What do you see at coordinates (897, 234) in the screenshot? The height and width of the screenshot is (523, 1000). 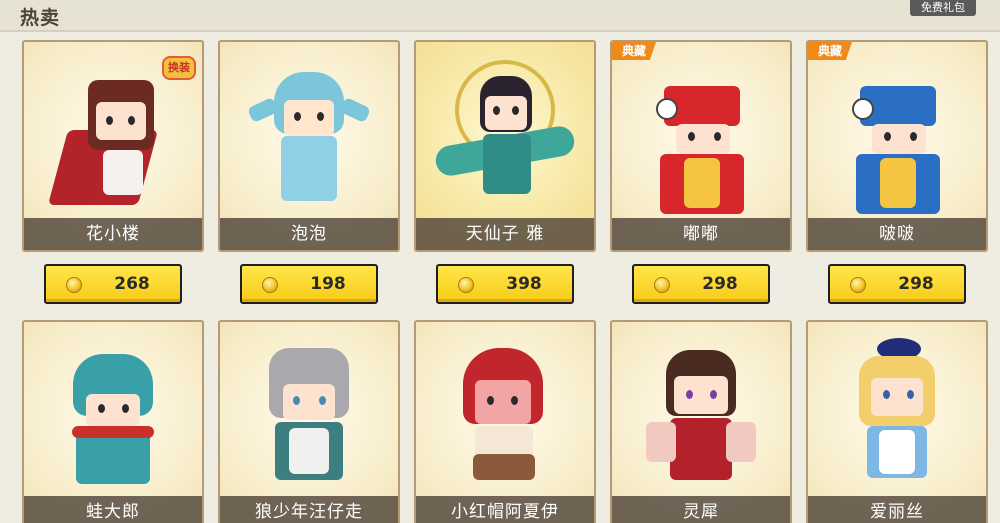 I see `skin-name: 啵啵` at bounding box center [897, 234].